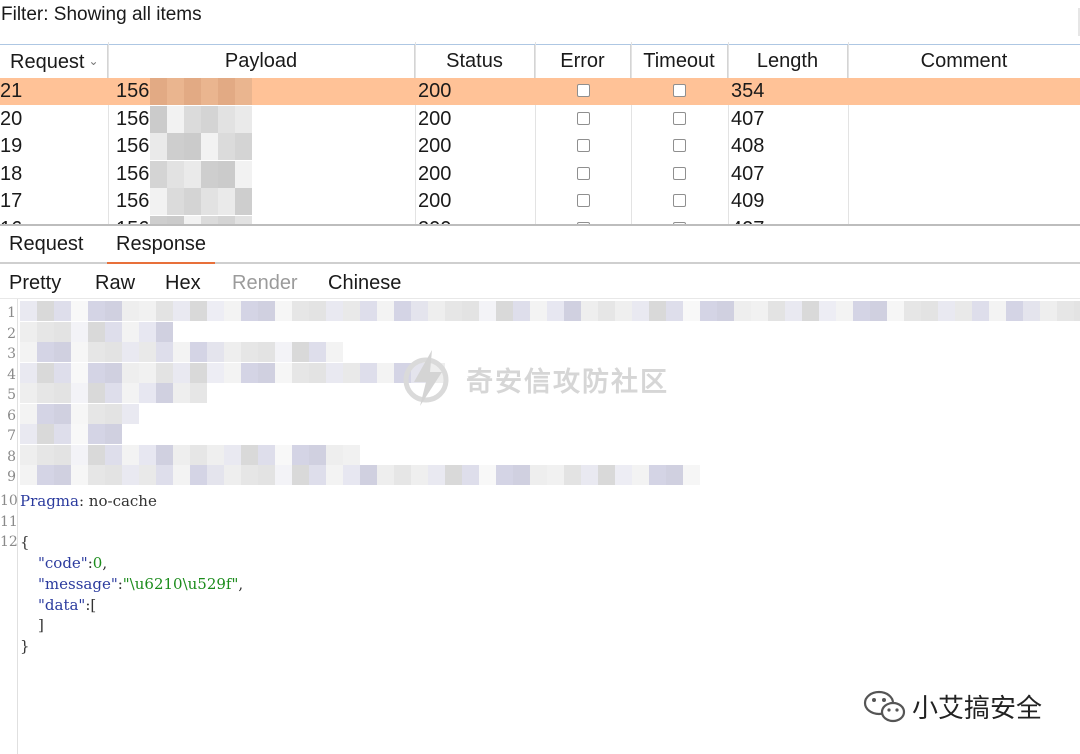 Image resolution: width=1080 pixels, height=754 pixels. Describe the element at coordinates (54, 61) in the screenshot. I see `column-header-request: Request ⌄` at that location.